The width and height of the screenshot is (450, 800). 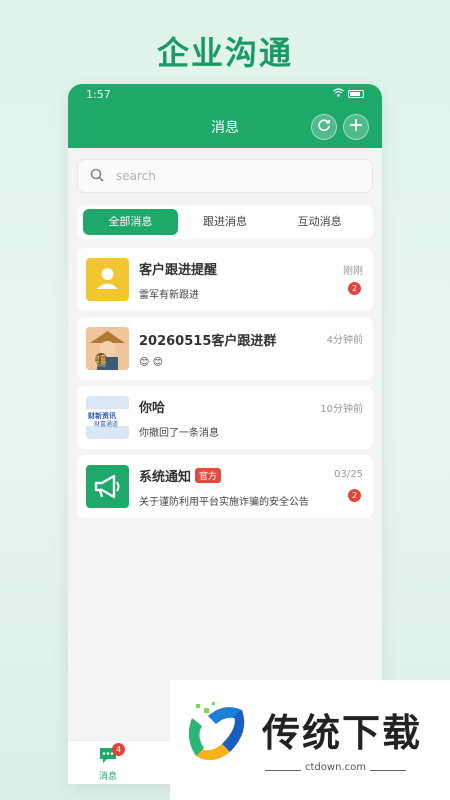 What do you see at coordinates (342, 733) in the screenshot?
I see `watermark-title: 传统下载` at bounding box center [342, 733].